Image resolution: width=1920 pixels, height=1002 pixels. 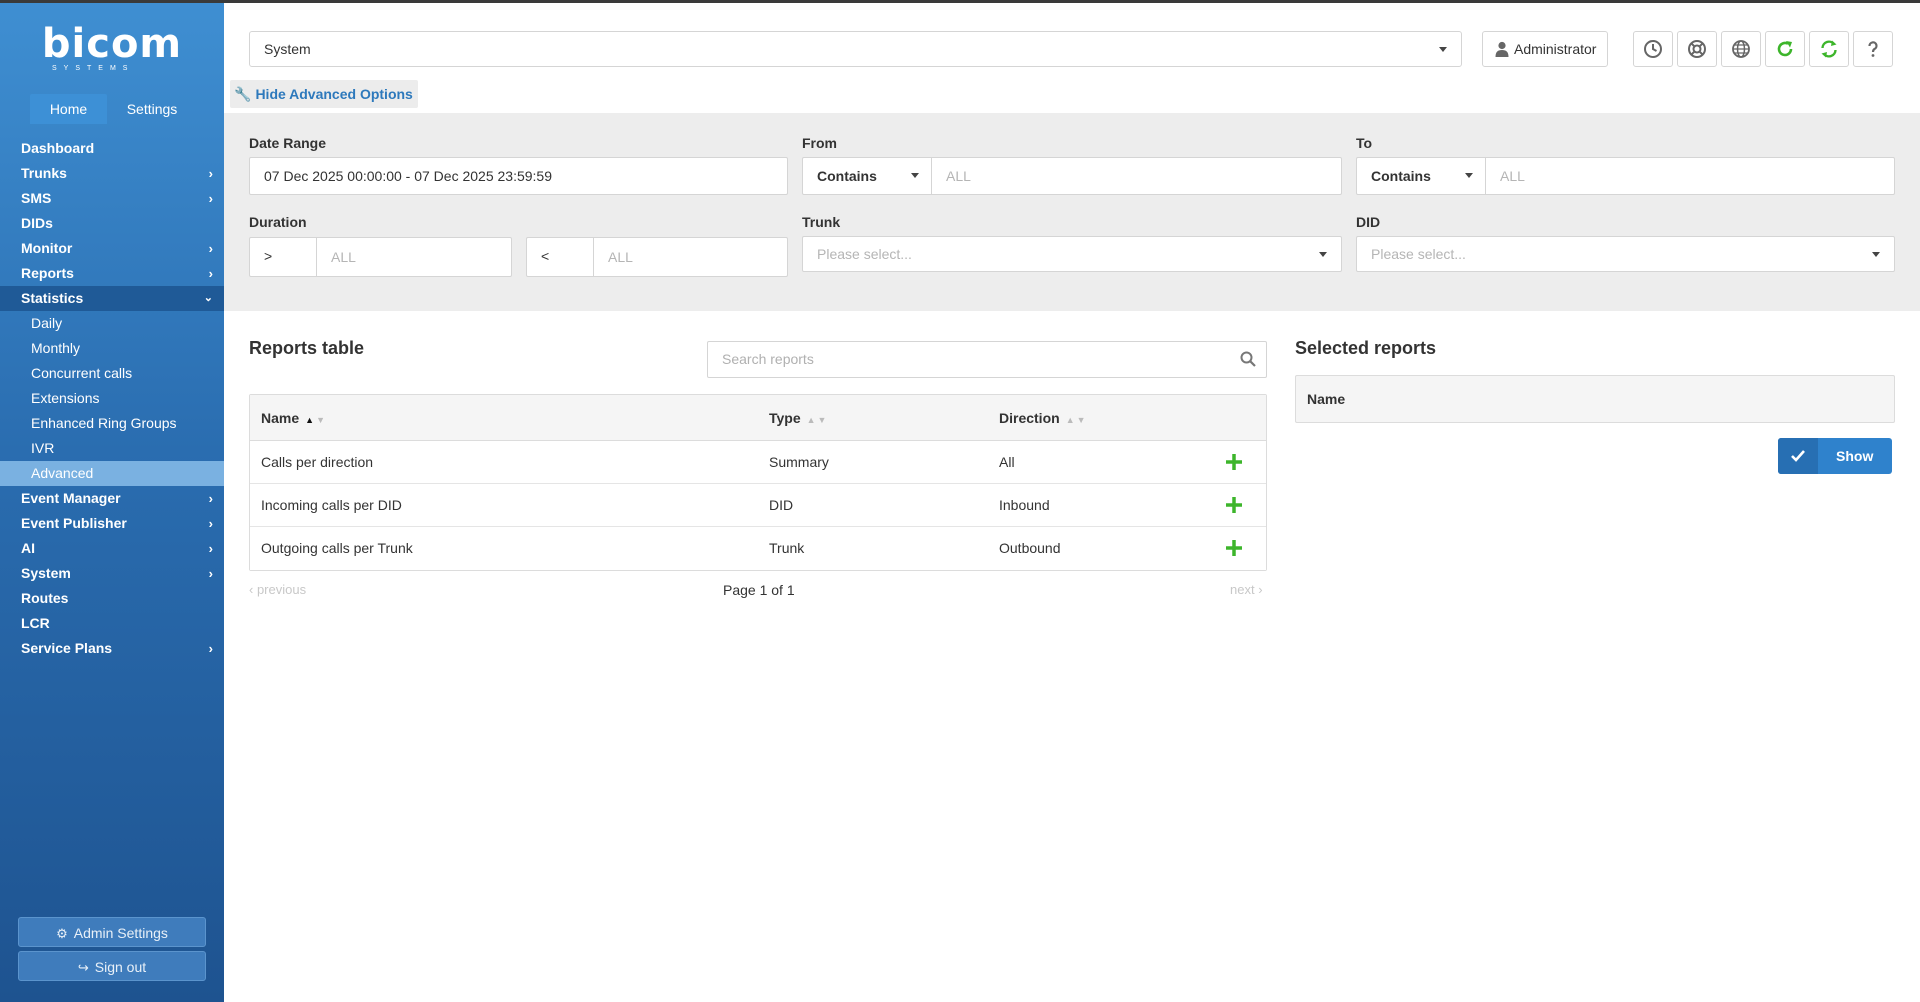 I want to click on show-button: Show, so click(x=1835, y=456).